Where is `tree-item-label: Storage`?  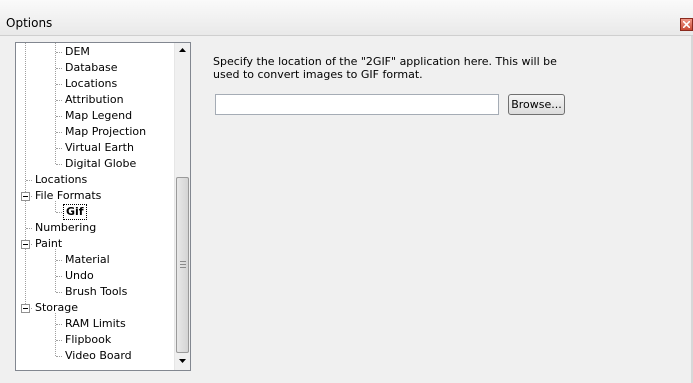 tree-item-label: Storage is located at coordinates (57, 307).